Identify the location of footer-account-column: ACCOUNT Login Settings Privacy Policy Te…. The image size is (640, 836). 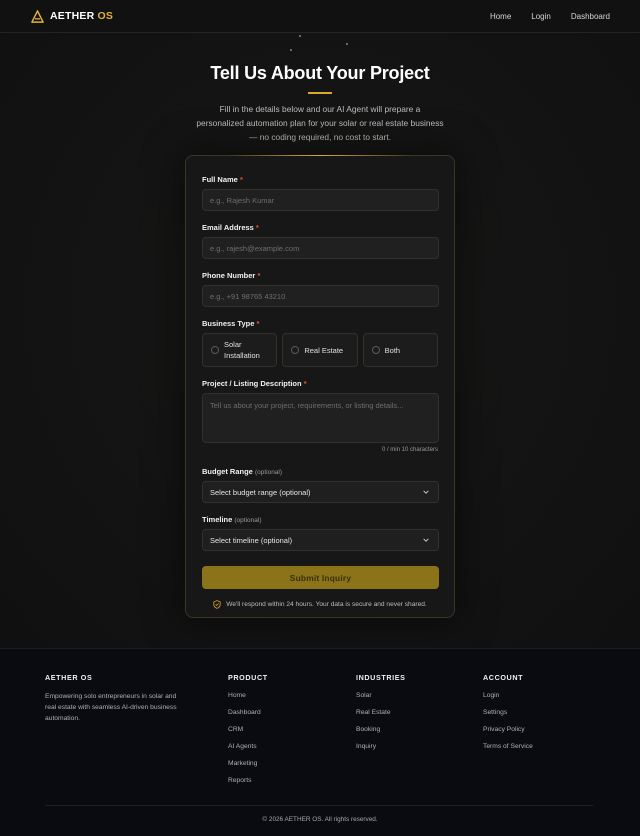
(508, 716).